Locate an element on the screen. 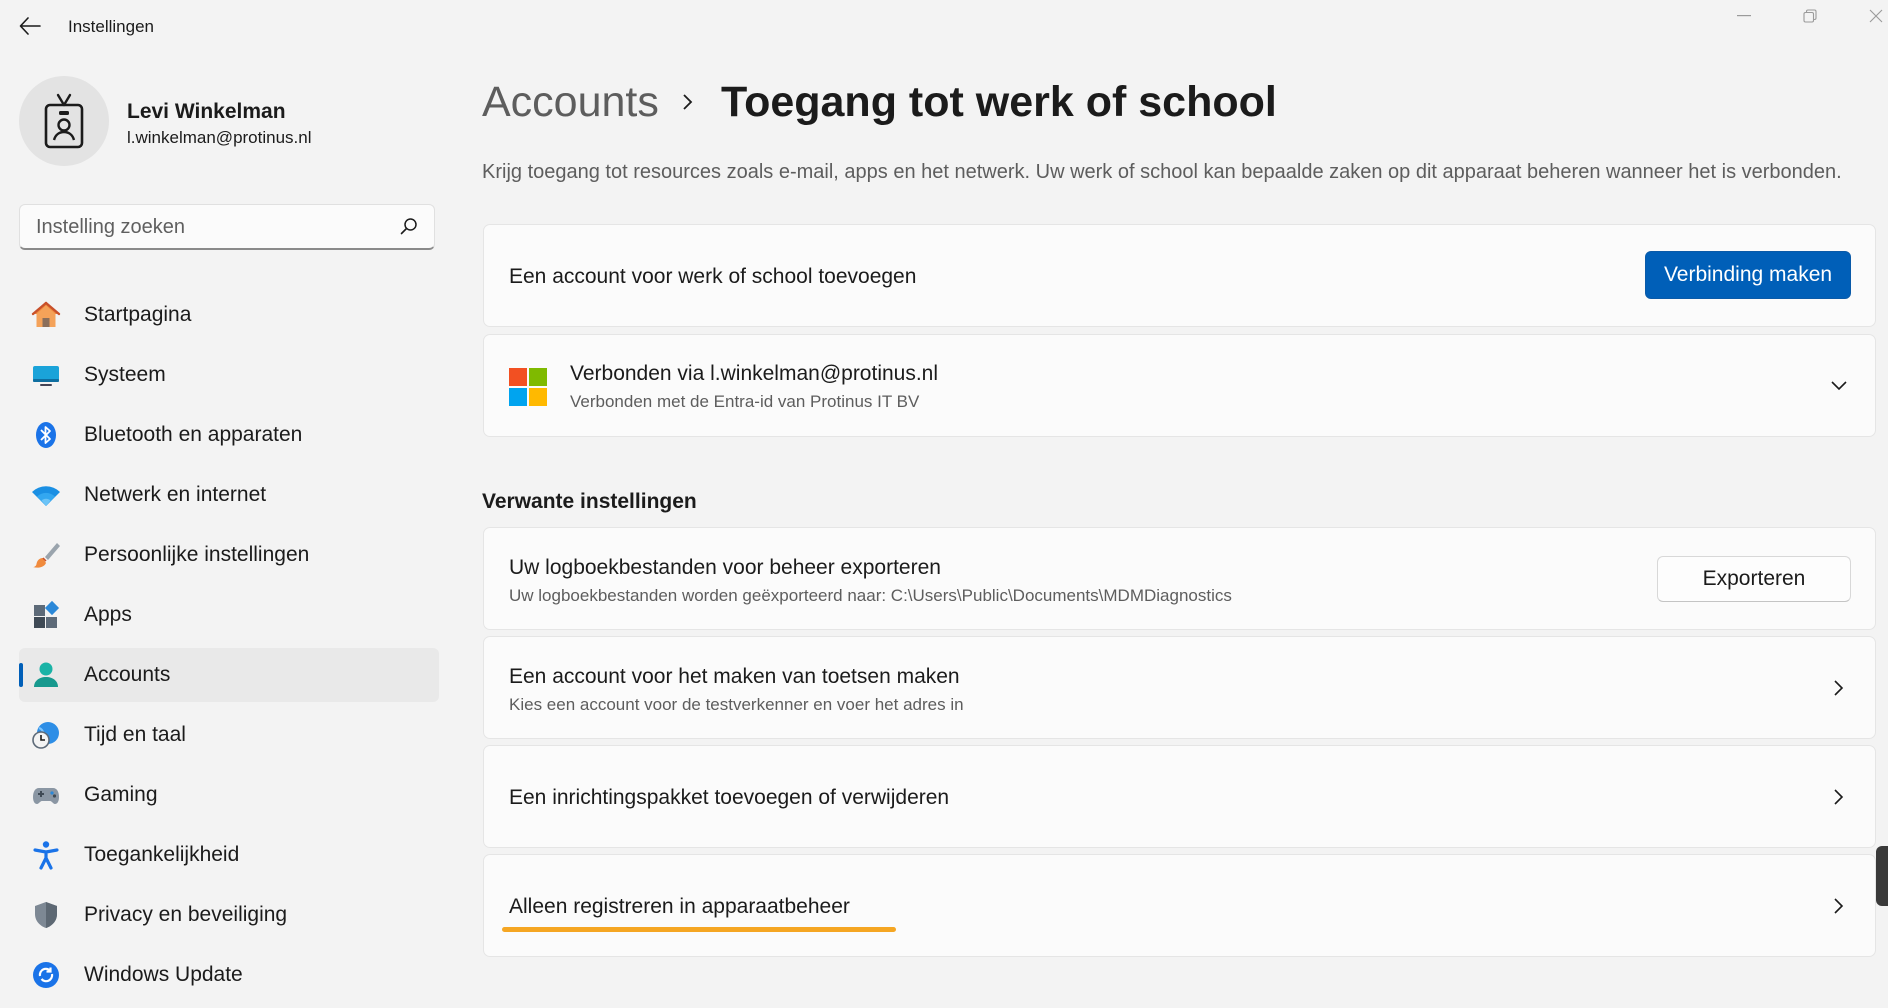 The image size is (1888, 1008). sidebar-item-startpagina: Startpagina is located at coordinates (229, 315).